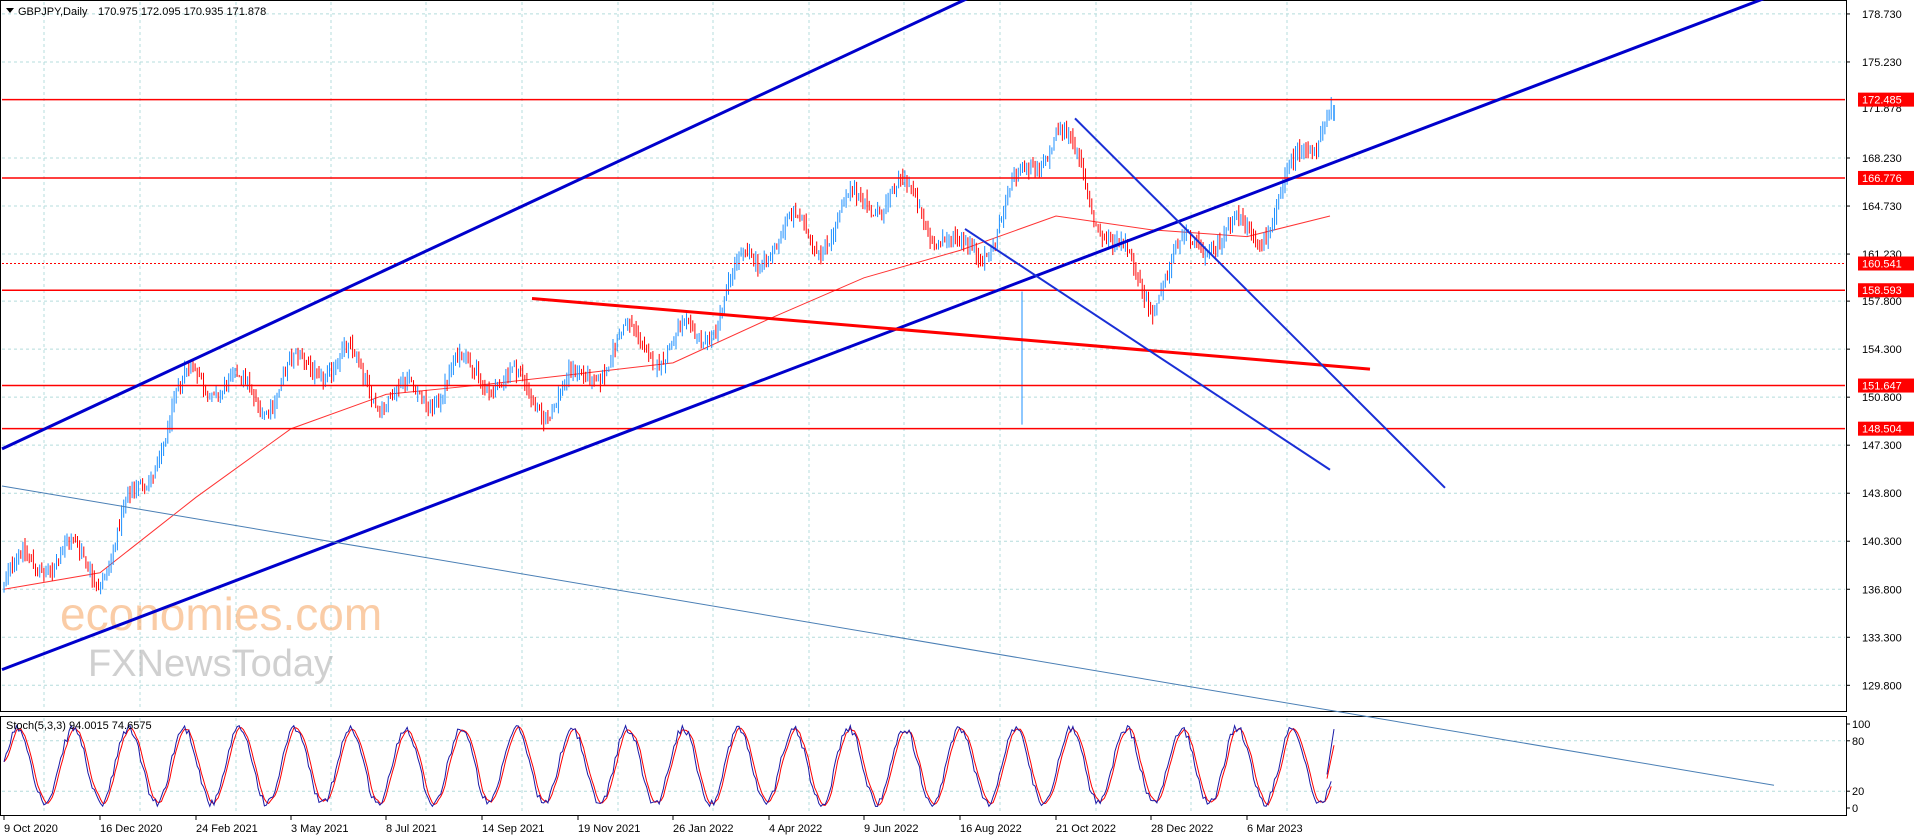 This screenshot has height=840, width=1916. What do you see at coordinates (1882, 350) in the screenshot?
I see `price-tick-label: 154.300` at bounding box center [1882, 350].